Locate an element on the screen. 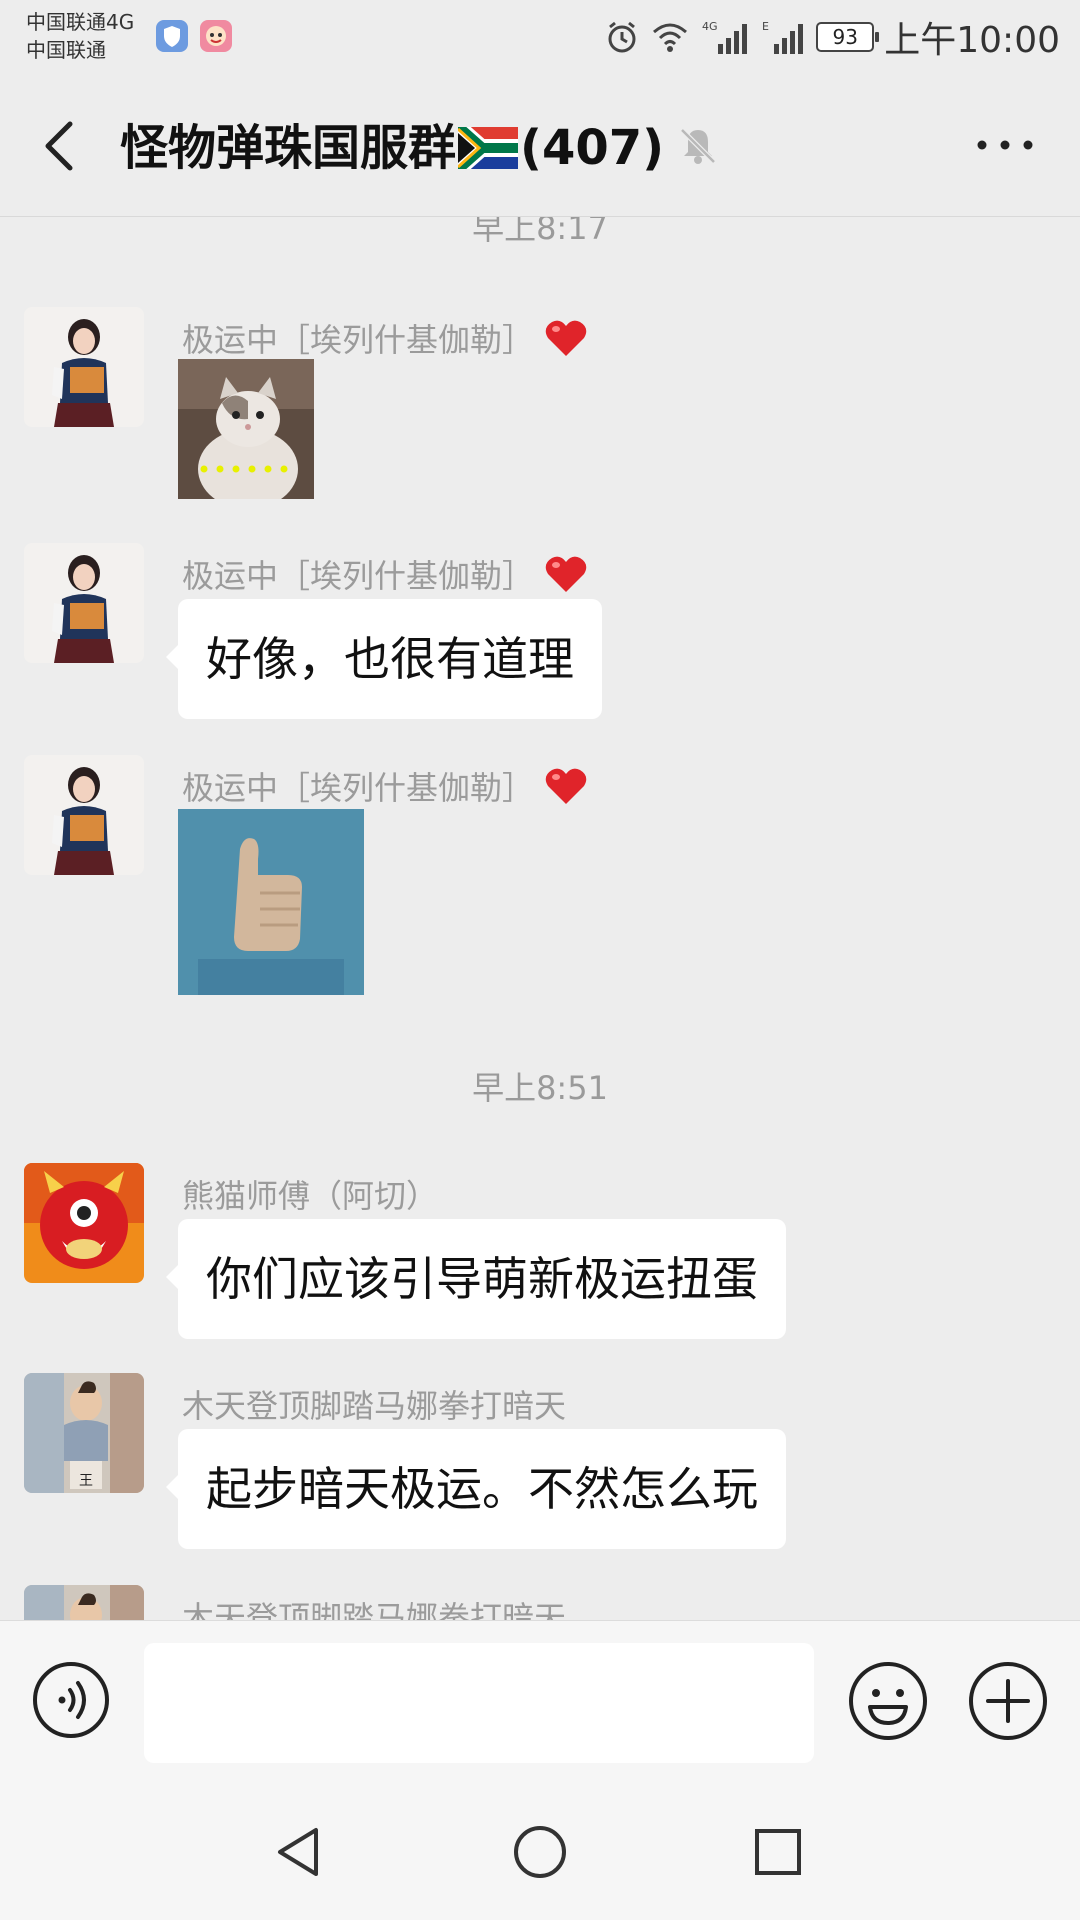 The width and height of the screenshot is (1080, 1920). voice-button is located at coordinates (71, 1700).